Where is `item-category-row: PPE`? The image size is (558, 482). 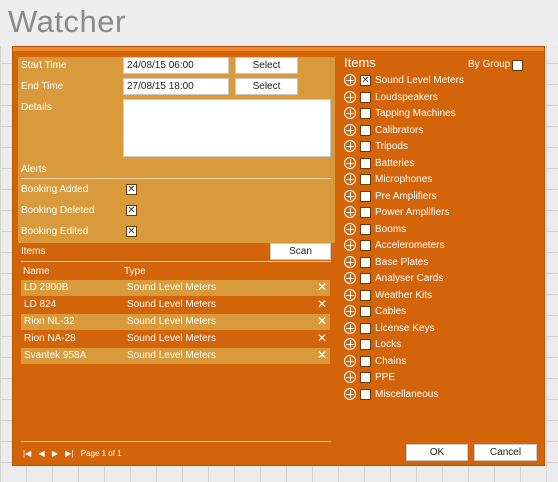
item-category-row: PPE is located at coordinates (442, 378).